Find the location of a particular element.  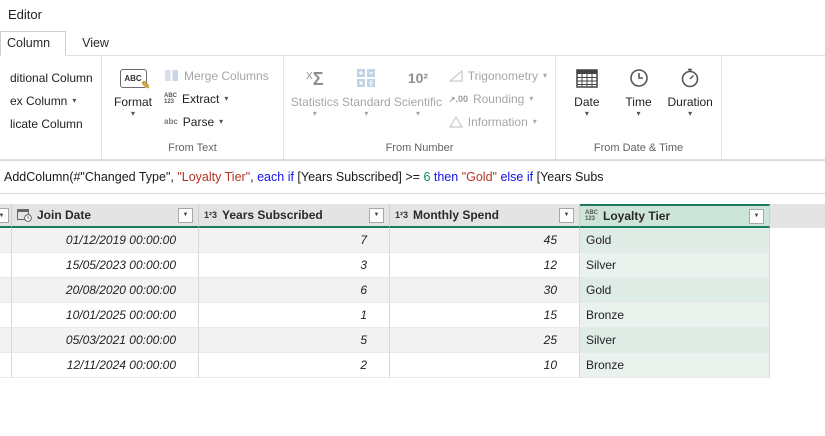

cell-join-date: 01/12/2019 00:00:00 is located at coordinates (105, 240).